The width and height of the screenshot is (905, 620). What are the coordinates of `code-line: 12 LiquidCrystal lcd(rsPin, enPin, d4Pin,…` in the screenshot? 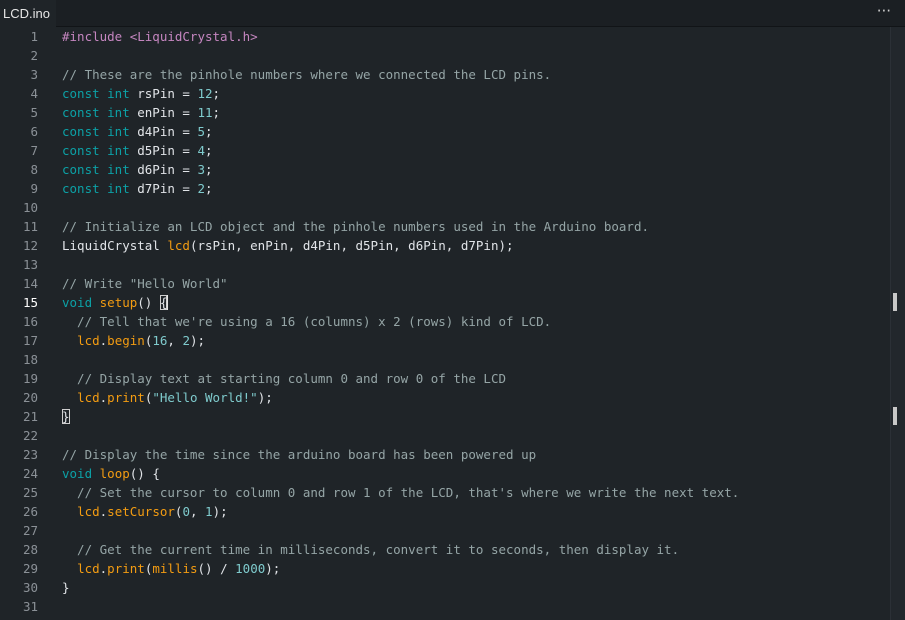 It's located at (445, 245).